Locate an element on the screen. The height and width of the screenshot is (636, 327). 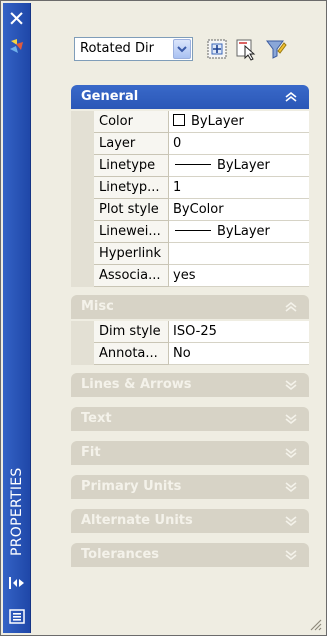
menu-icon is located at coordinates (17, 616).